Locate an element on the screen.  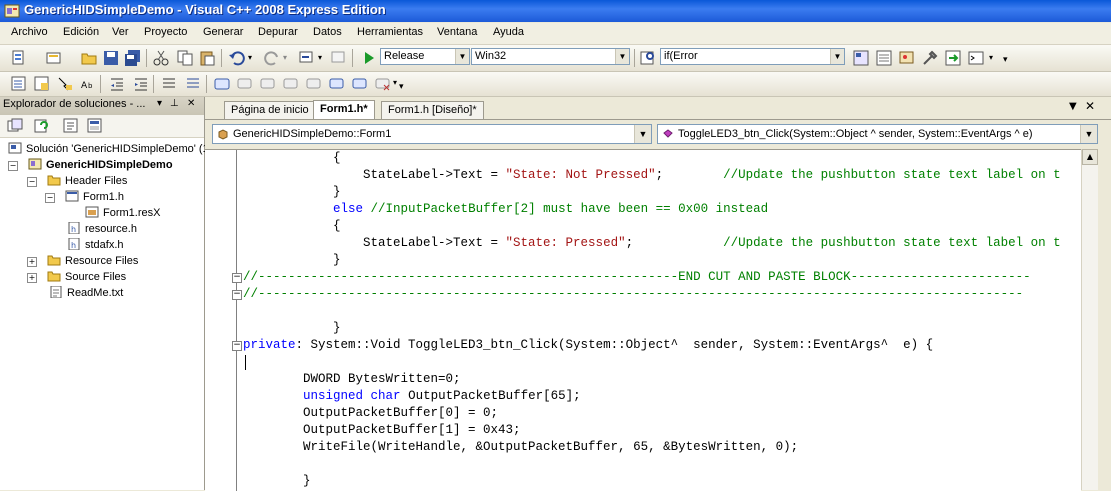
close-document-icon: ✕ is located at coordinates (1090, 106).